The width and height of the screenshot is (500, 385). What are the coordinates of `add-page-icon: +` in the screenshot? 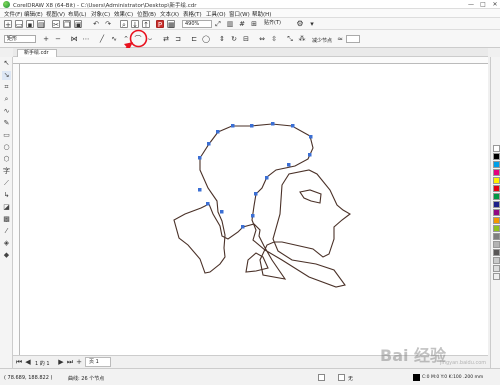 It's located at (79, 362).